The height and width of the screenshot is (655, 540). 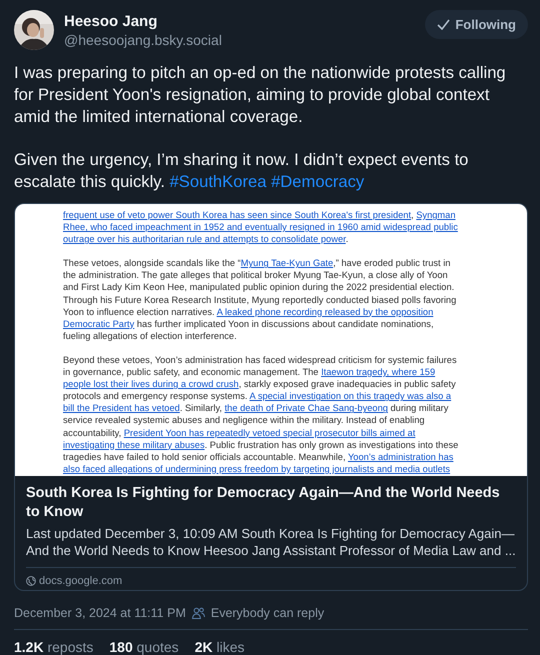 I want to click on document-paragraph: frequent use of veto power South Korea has seen since South Korea's first president, Syngman Rhee, who faced impeachment in 1952 and eventually resigned in 1960 amid widespread public outrage over his authoritarian rule and attempts to consolidate power., so click(x=261, y=227).